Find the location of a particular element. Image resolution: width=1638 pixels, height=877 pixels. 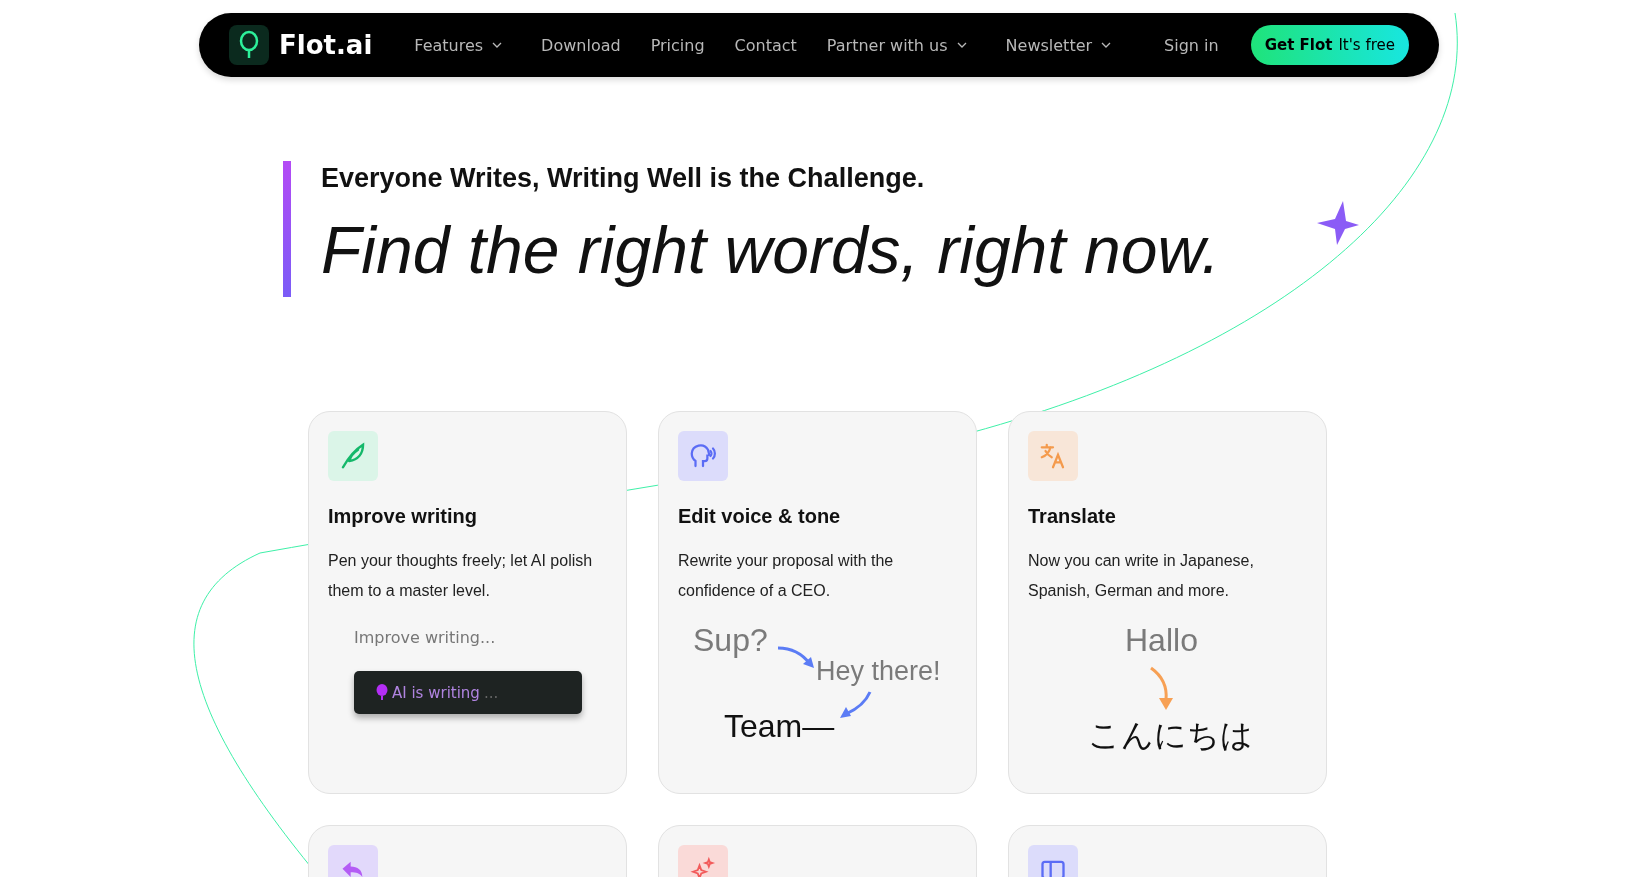

sparkle-icon is located at coordinates (703, 866).